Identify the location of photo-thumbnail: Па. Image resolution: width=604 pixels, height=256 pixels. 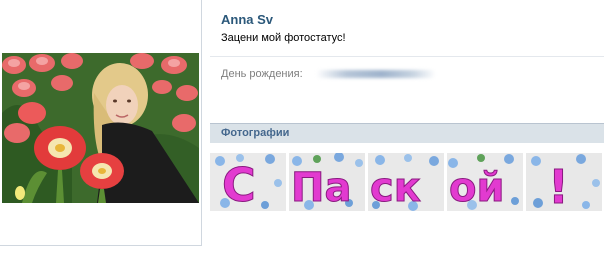
(327, 182).